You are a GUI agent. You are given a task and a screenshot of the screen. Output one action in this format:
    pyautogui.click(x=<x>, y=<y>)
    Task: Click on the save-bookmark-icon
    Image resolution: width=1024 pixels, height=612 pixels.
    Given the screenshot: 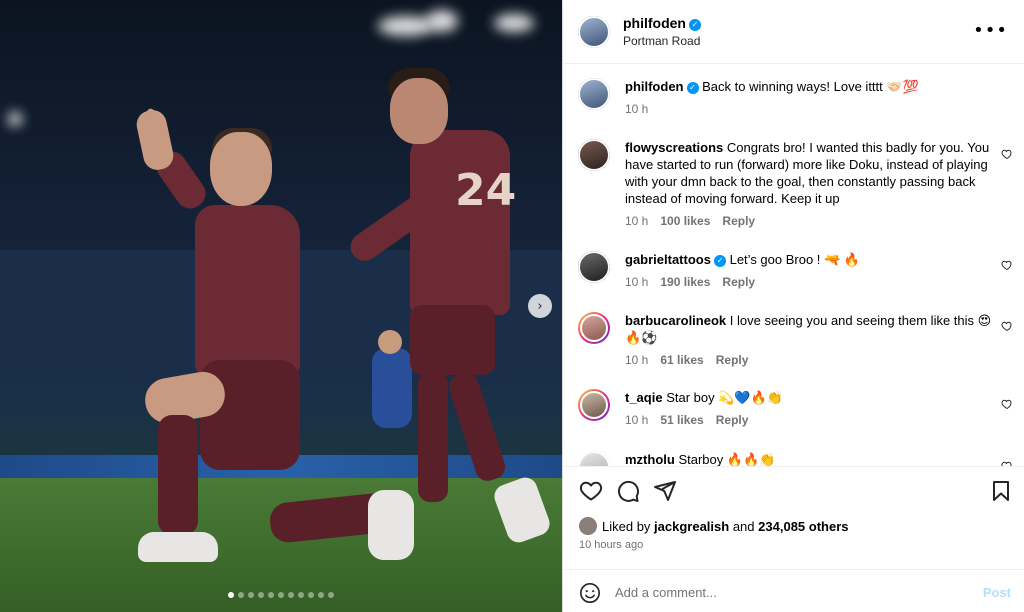 What is the action you would take?
    pyautogui.click(x=1001, y=491)
    